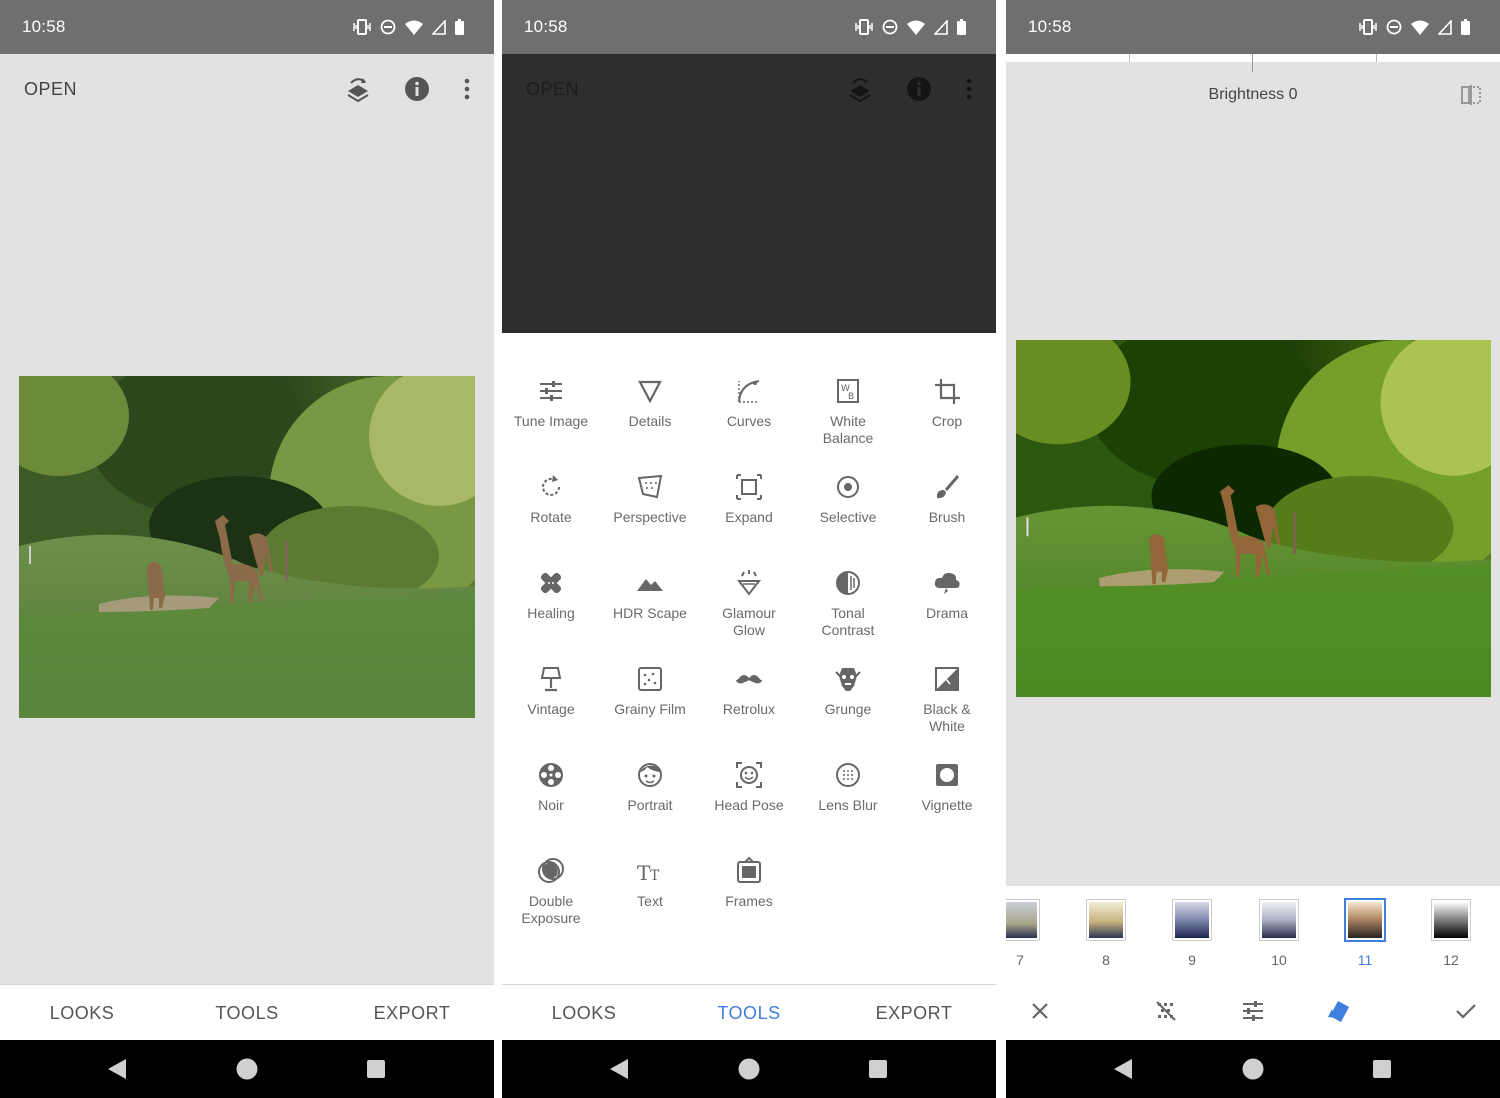 This screenshot has height=1098, width=1500. I want to click on tool-drama: Drama, so click(947, 613).